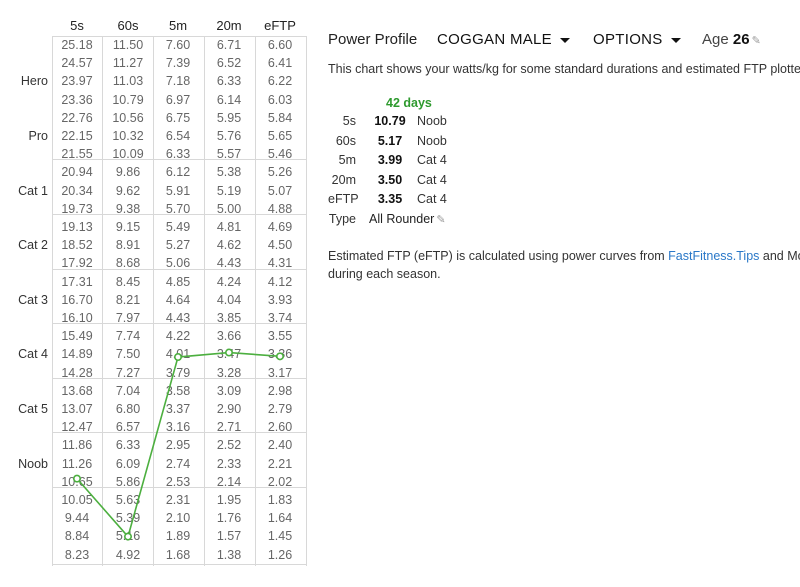 This screenshot has width=800, height=587. Describe the element at coordinates (280, 518) in the screenshot. I see `table-cell: 1.64` at that location.